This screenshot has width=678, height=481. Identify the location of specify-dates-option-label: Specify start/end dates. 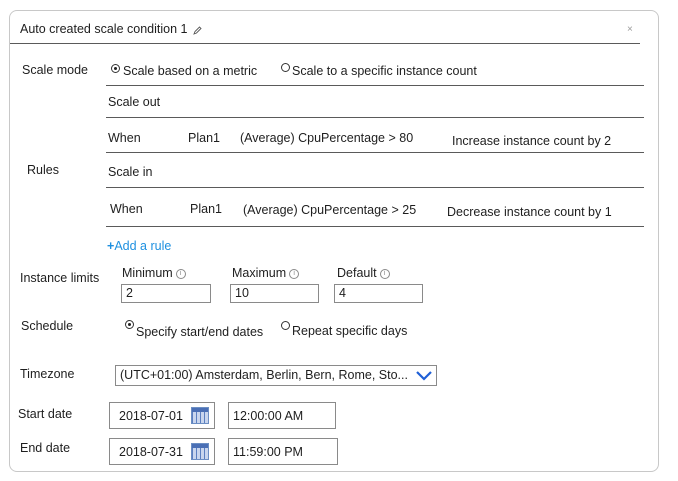
(199, 332).